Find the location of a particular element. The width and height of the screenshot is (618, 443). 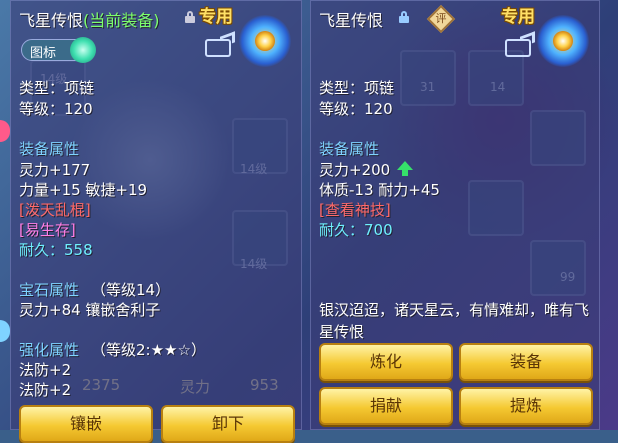

durability: 耐久：700 is located at coordinates (356, 230).